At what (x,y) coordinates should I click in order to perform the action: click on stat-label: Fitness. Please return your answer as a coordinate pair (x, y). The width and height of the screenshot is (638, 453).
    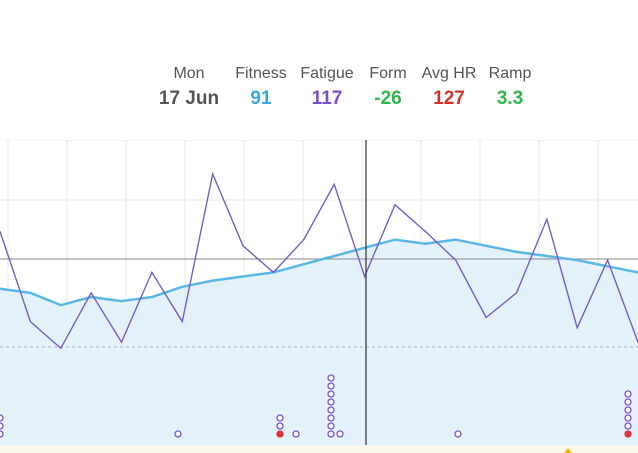
    Looking at the image, I should click on (261, 73).